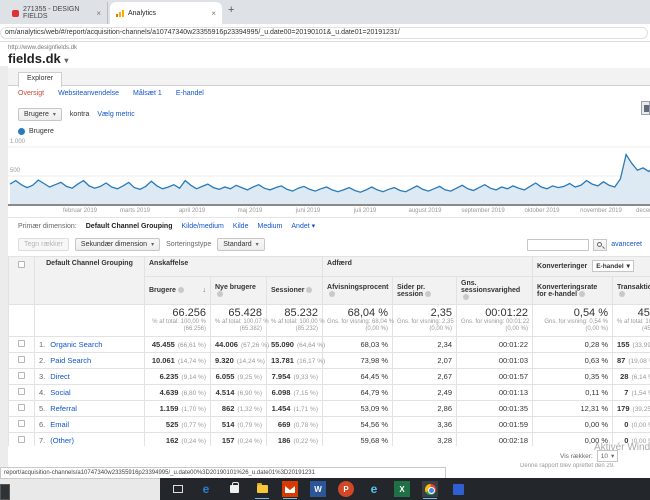 Image resolution: width=650 pixels, height=500 pixels. I want to click on cell-konverteringsrate: 0,11 %, so click(573, 392).